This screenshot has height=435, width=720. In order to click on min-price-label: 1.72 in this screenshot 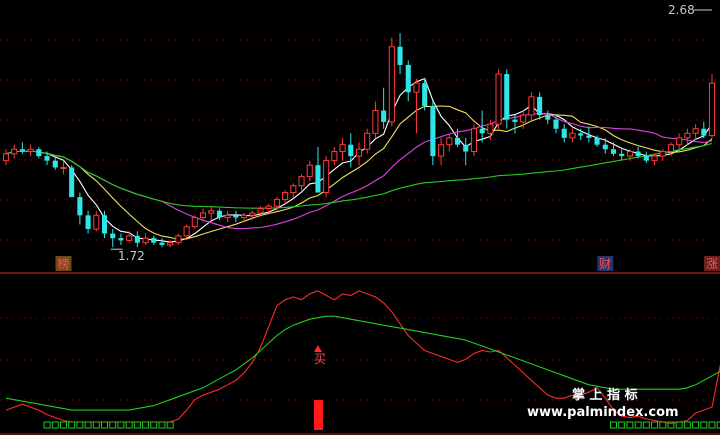, I will do `click(131, 256)`.